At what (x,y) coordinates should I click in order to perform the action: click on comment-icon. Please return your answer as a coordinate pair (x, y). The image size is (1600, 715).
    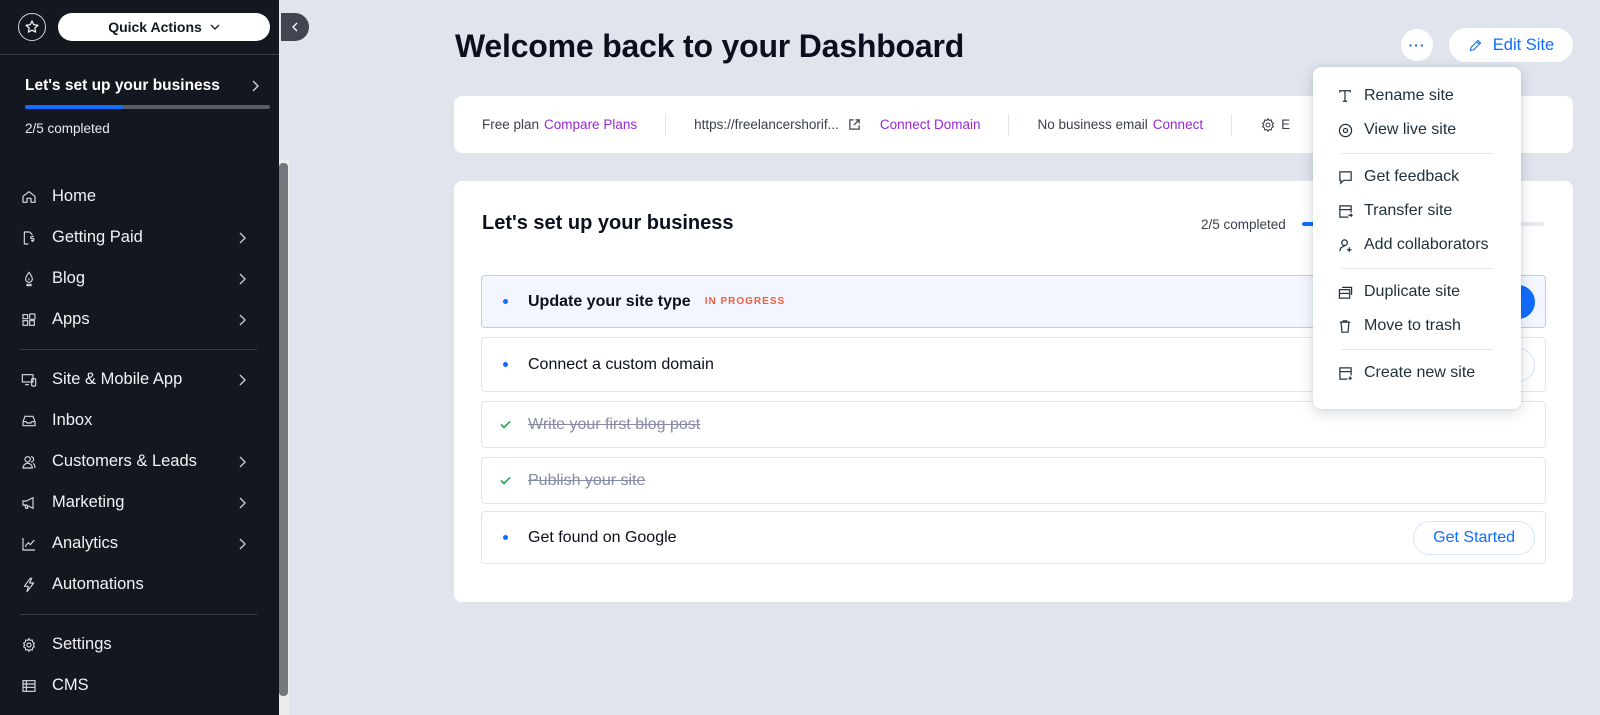
    Looking at the image, I should click on (1345, 177).